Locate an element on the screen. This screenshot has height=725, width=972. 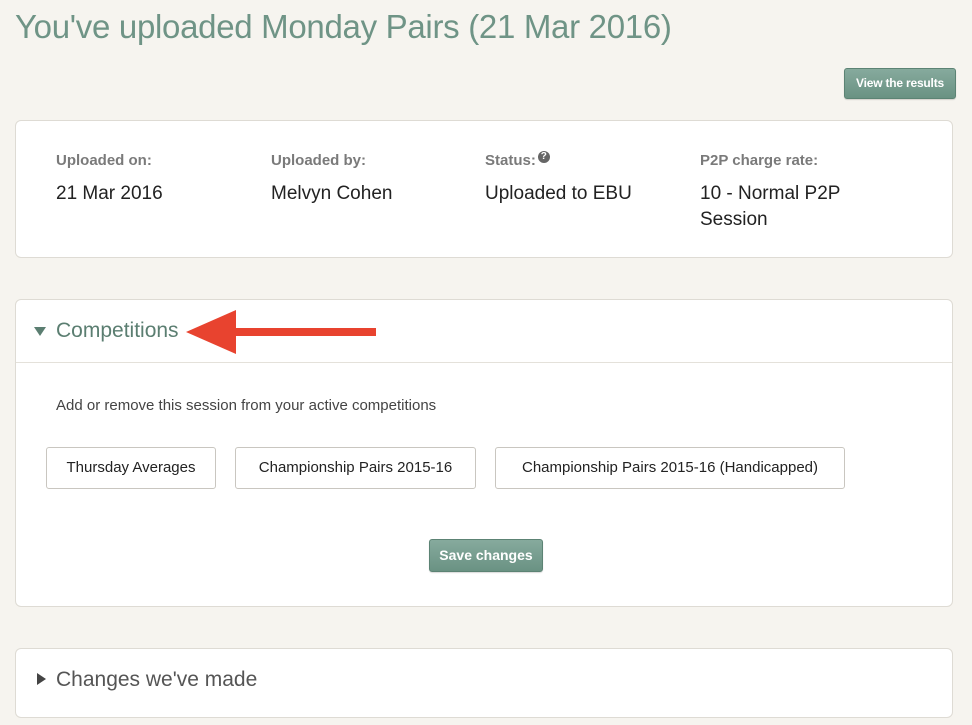
uploaded-by-label: Uploaded by: is located at coordinates (319, 160).